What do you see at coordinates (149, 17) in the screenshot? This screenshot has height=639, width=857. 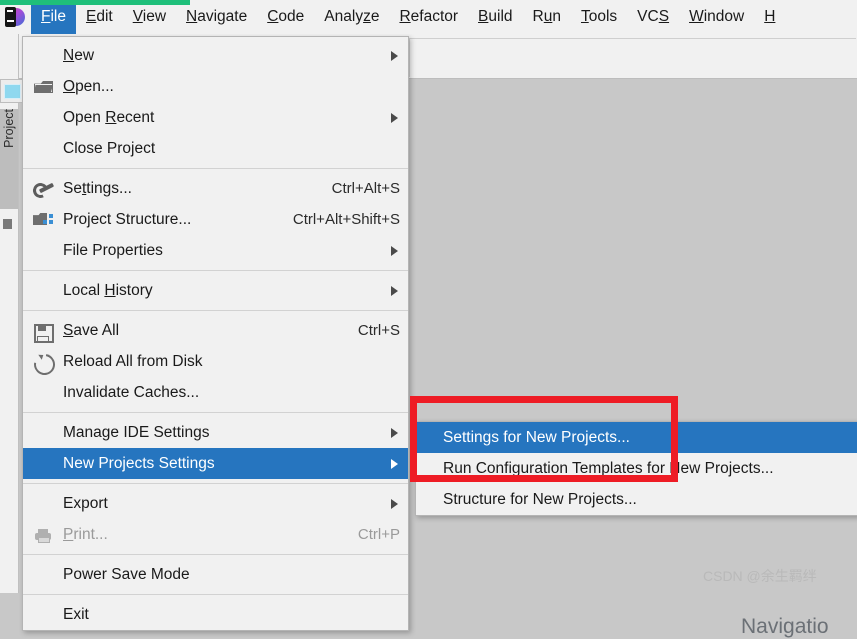 I see `menubar-item-view: View` at bounding box center [149, 17].